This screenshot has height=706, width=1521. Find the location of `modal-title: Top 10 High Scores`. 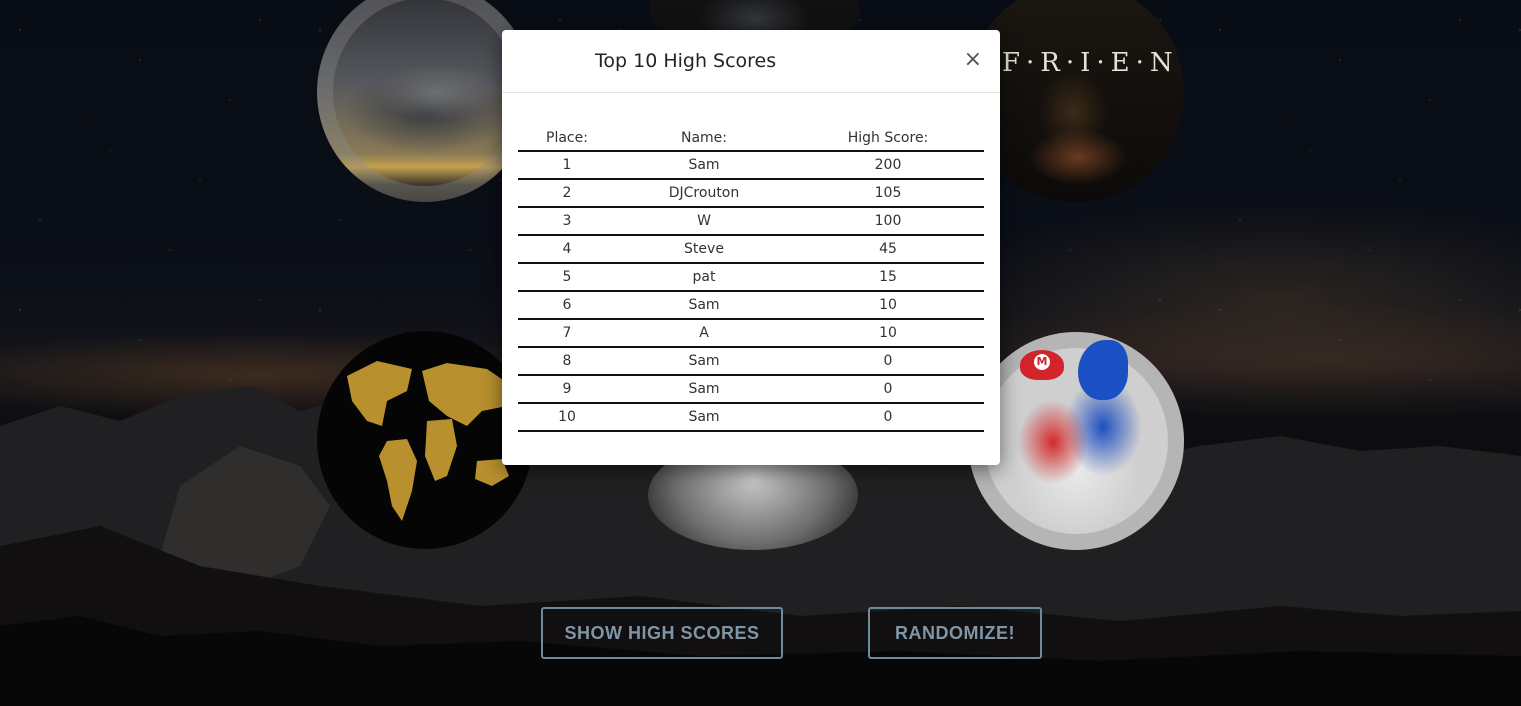

modal-title: Top 10 High Scores is located at coordinates (686, 61).